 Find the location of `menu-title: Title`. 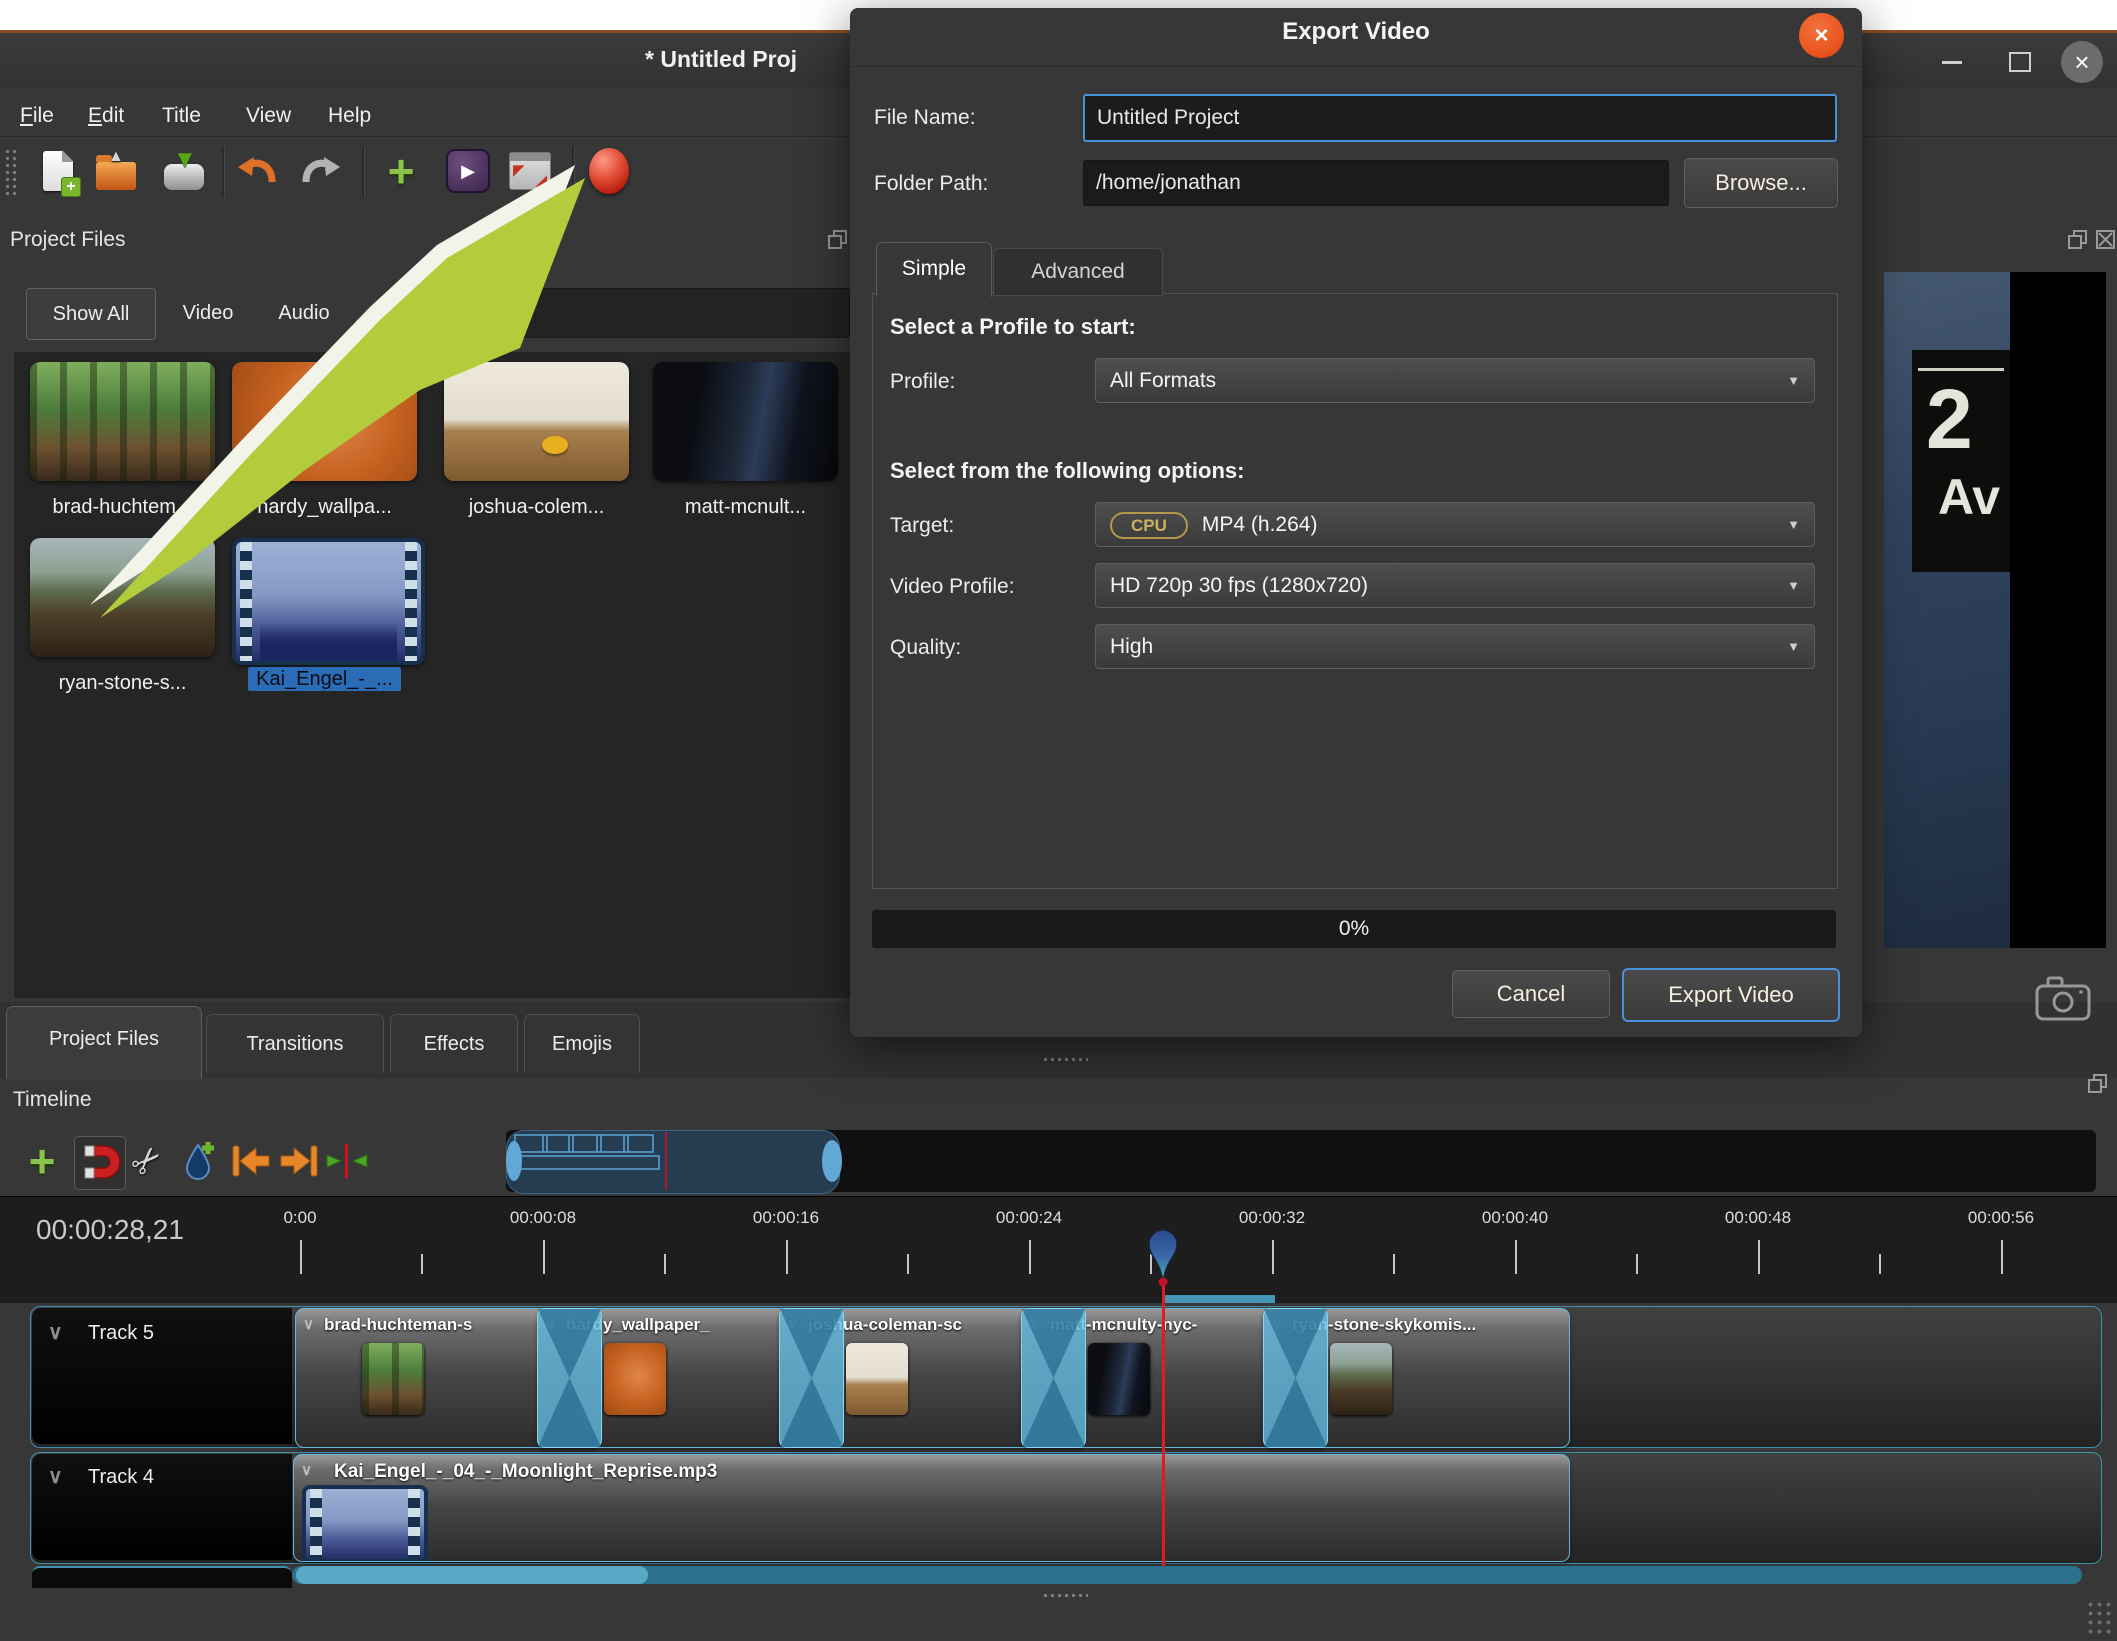

menu-title: Title is located at coordinates (181, 116).